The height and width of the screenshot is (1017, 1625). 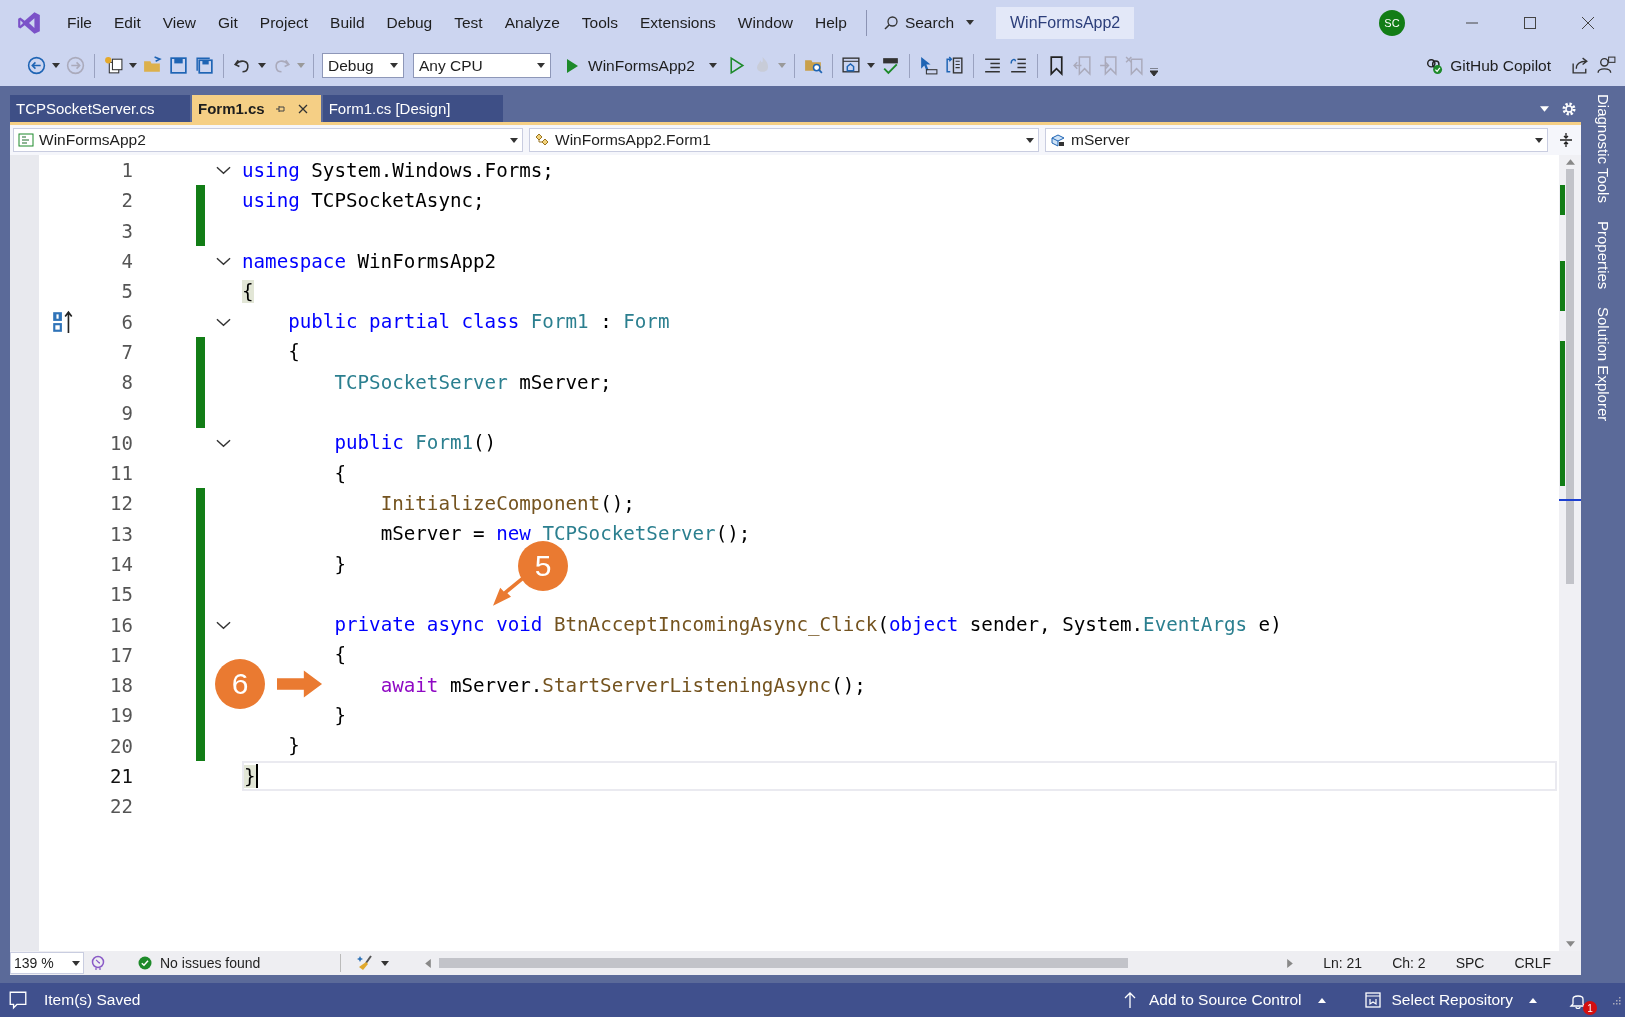 I want to click on scrollbar-thumb, so click(x=1570, y=376).